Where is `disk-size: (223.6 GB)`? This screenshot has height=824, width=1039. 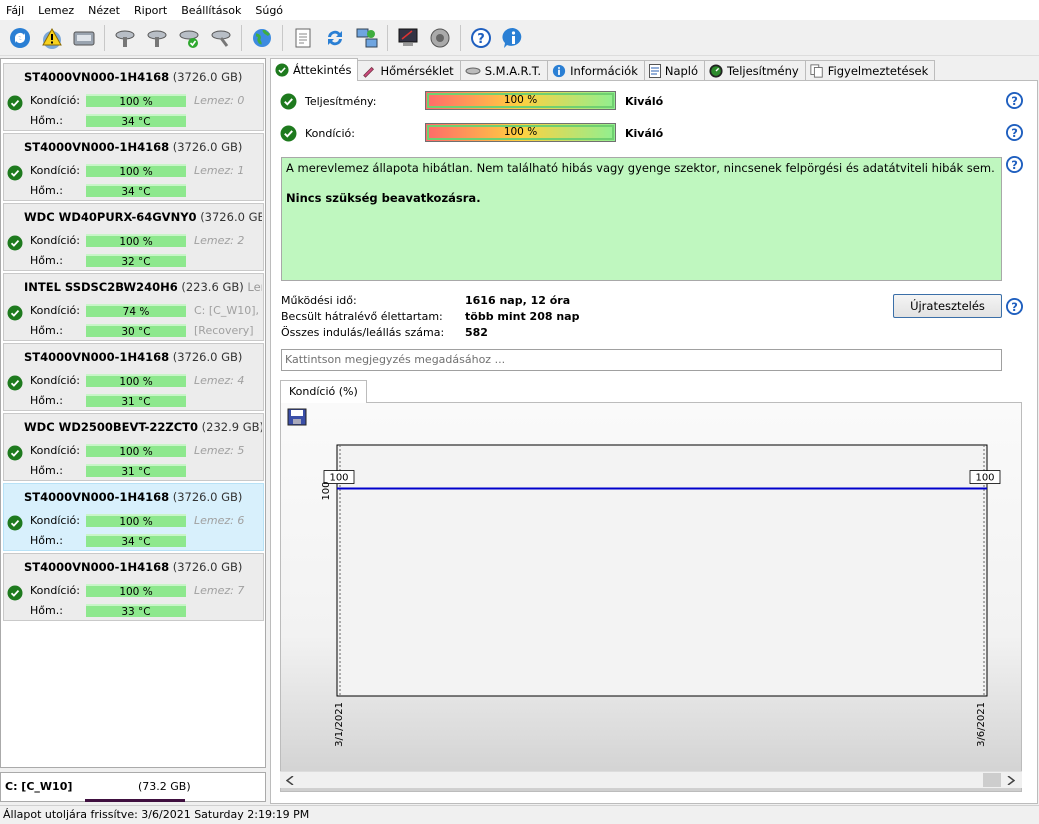 disk-size: (223.6 GB) is located at coordinates (212, 287).